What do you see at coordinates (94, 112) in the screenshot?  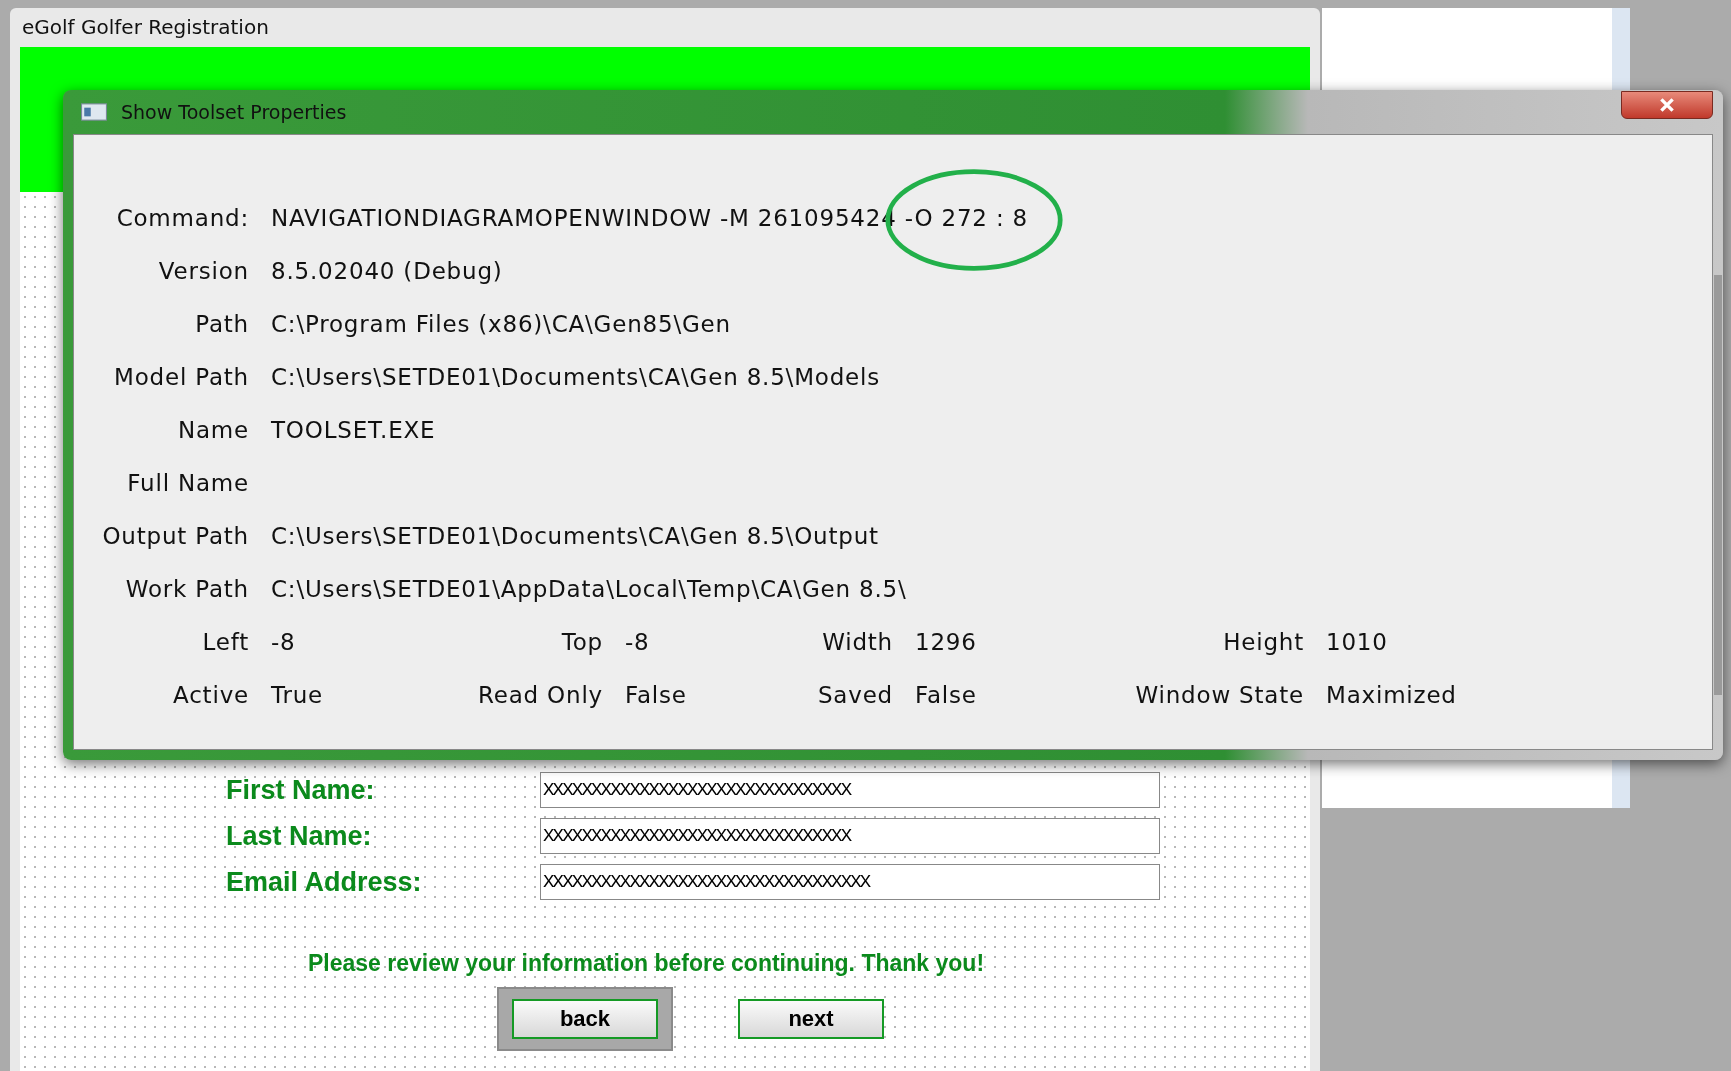 I see `window-icon` at bounding box center [94, 112].